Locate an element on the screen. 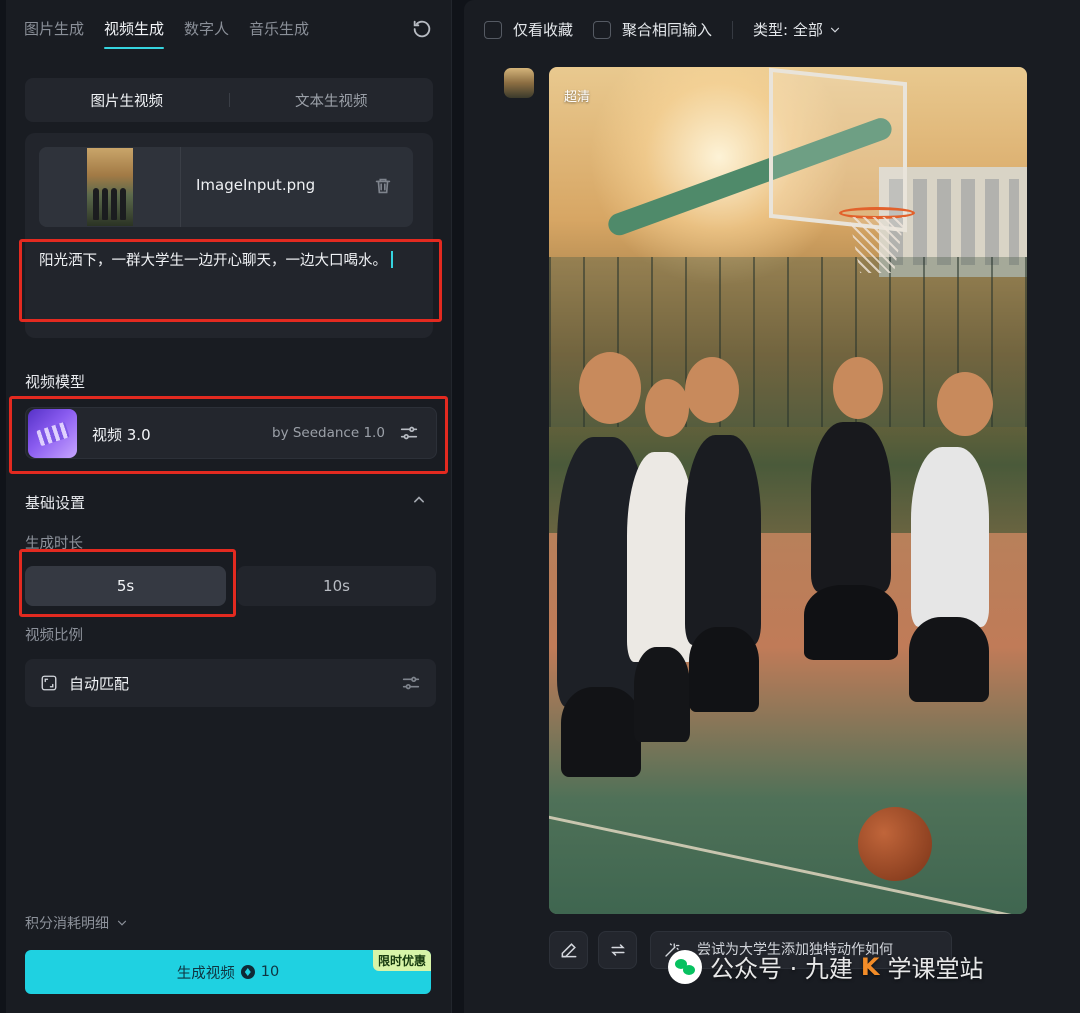 The image size is (1080, 1013). pencil-icon is located at coordinates (569, 950).